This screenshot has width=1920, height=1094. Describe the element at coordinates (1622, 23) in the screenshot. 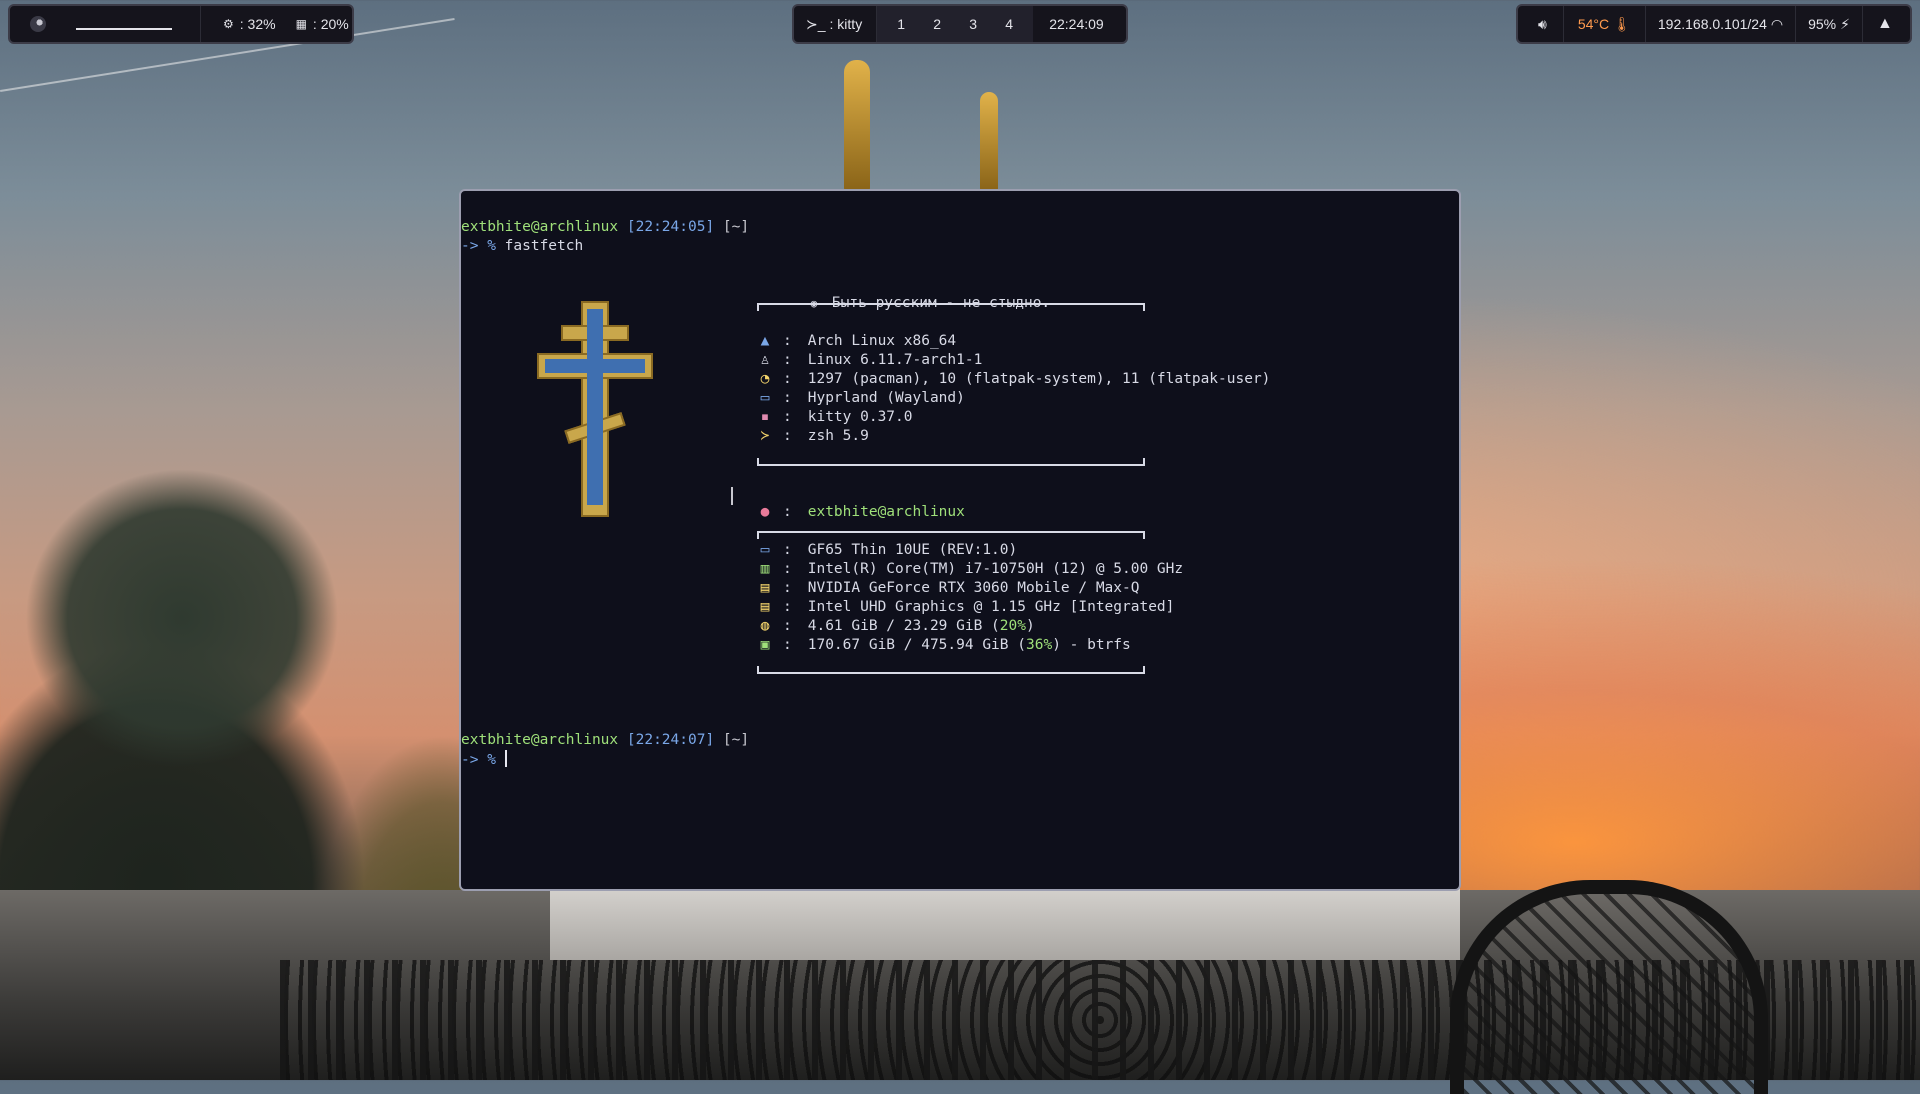

I see `thermometer-icon: 🌡︎` at that location.